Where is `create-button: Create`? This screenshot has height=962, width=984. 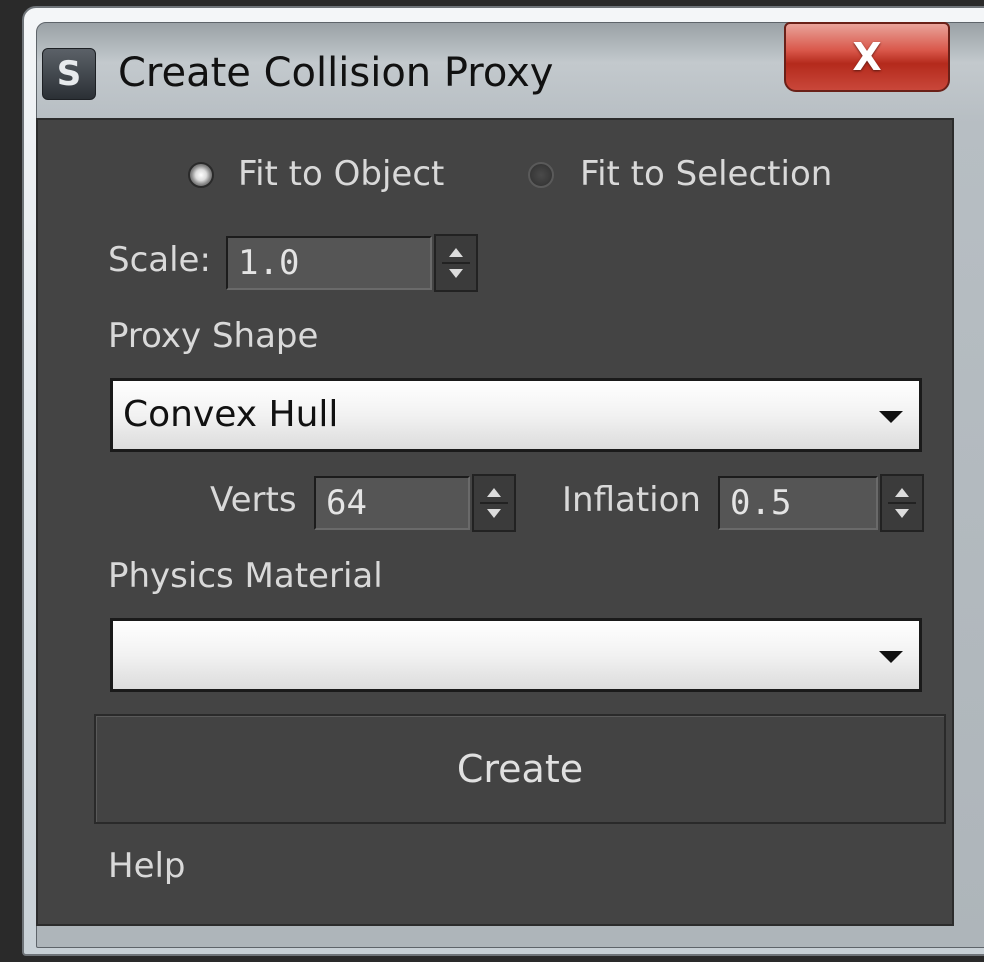
create-button: Create is located at coordinates (520, 769).